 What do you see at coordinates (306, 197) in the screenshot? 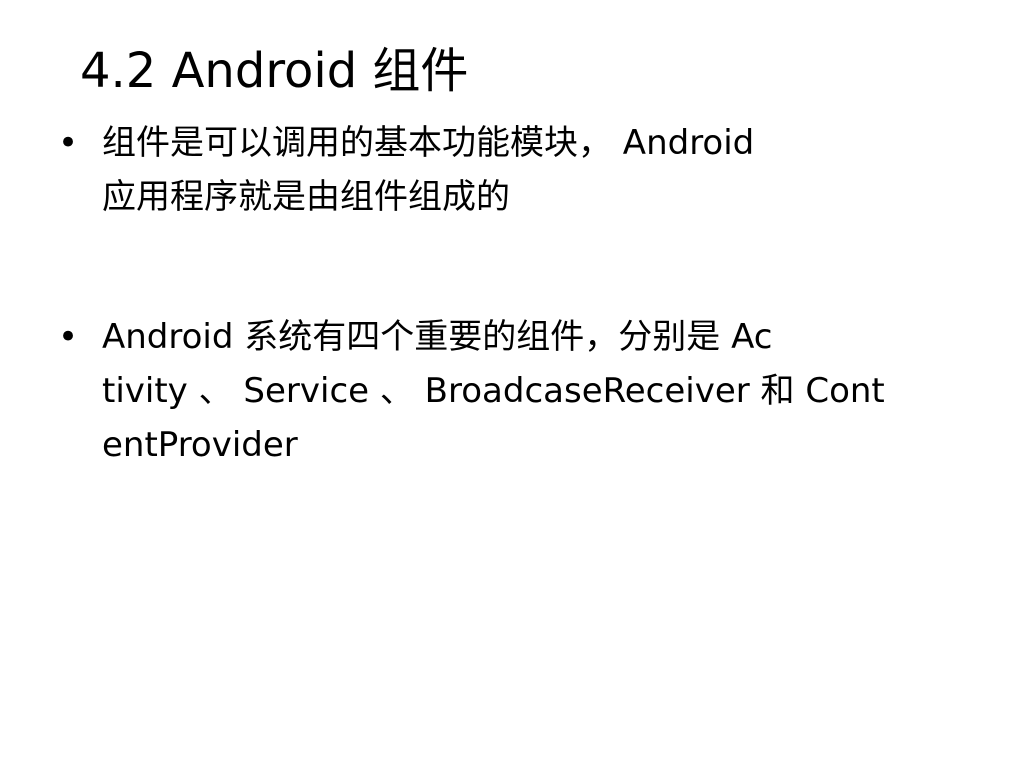
I see `bullet-line: 应用程序就是由组件组成的` at bounding box center [306, 197].